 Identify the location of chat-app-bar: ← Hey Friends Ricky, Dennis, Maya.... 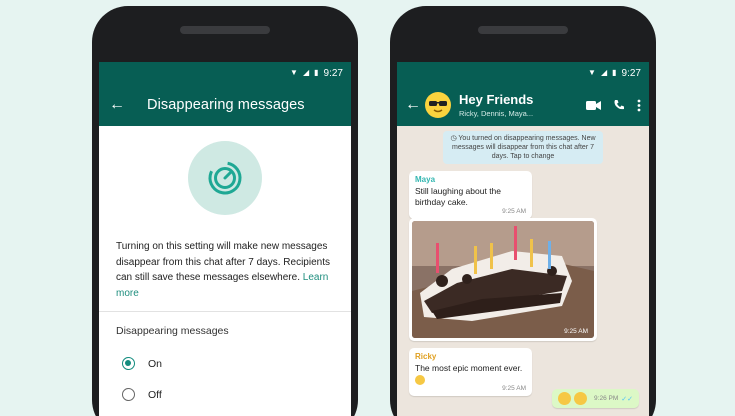
(523, 105).